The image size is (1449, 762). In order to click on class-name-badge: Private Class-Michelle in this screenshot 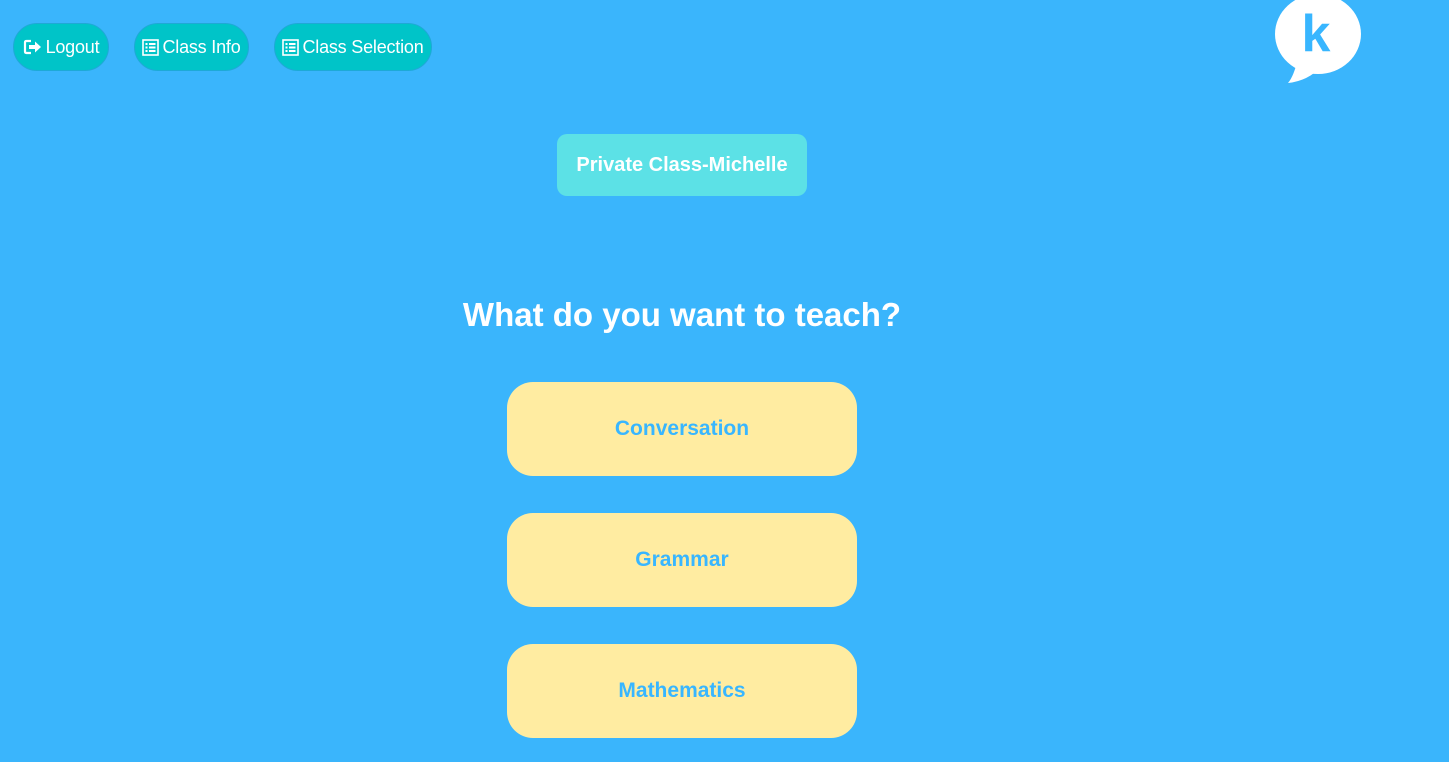, I will do `click(682, 165)`.